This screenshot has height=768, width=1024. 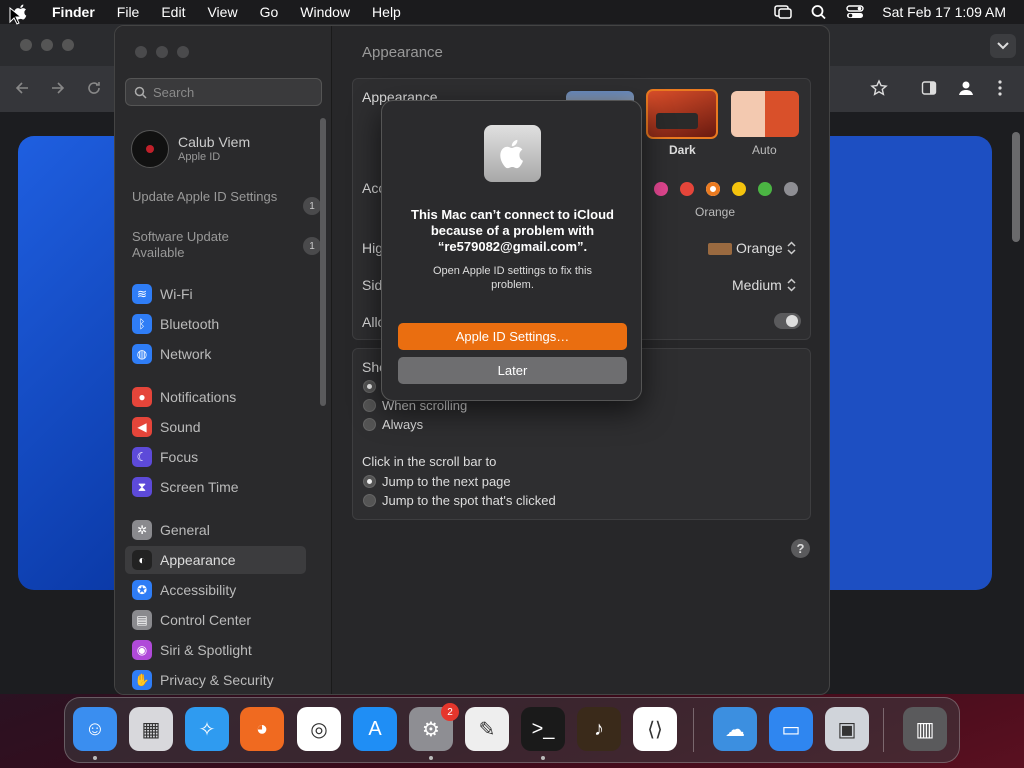 I want to click on reload-icon, so click(x=94, y=88).